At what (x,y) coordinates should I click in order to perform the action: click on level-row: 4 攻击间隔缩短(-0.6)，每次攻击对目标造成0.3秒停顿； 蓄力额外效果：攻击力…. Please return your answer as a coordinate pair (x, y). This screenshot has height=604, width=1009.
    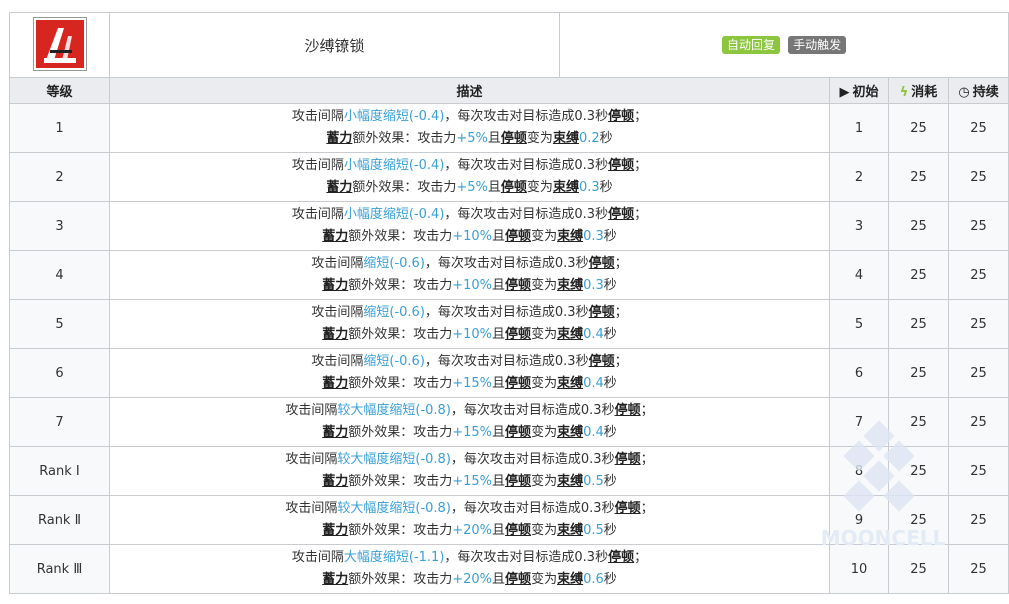
    Looking at the image, I should click on (509, 275).